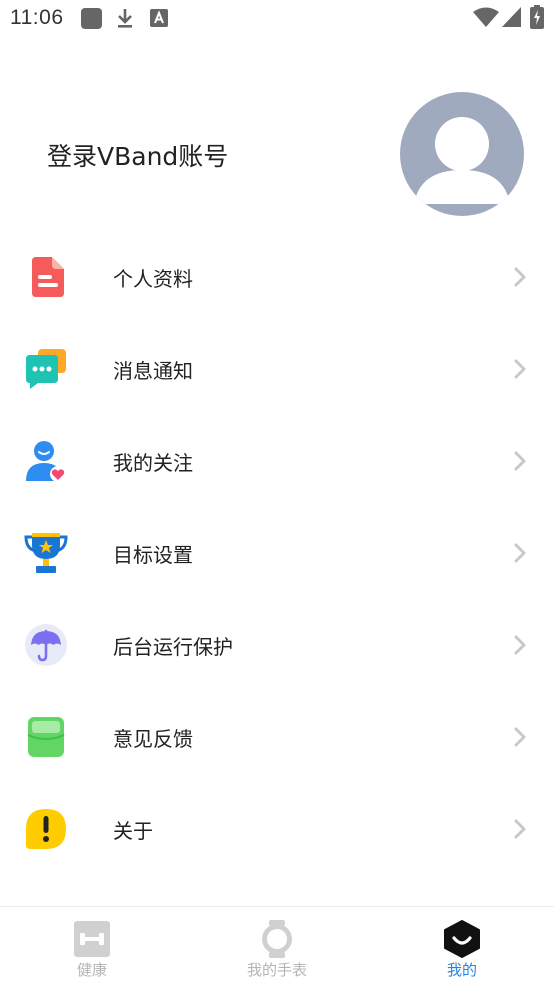 The width and height of the screenshot is (554, 984). What do you see at coordinates (277, 19) in the screenshot?
I see `status-bar: 11:06` at bounding box center [277, 19].